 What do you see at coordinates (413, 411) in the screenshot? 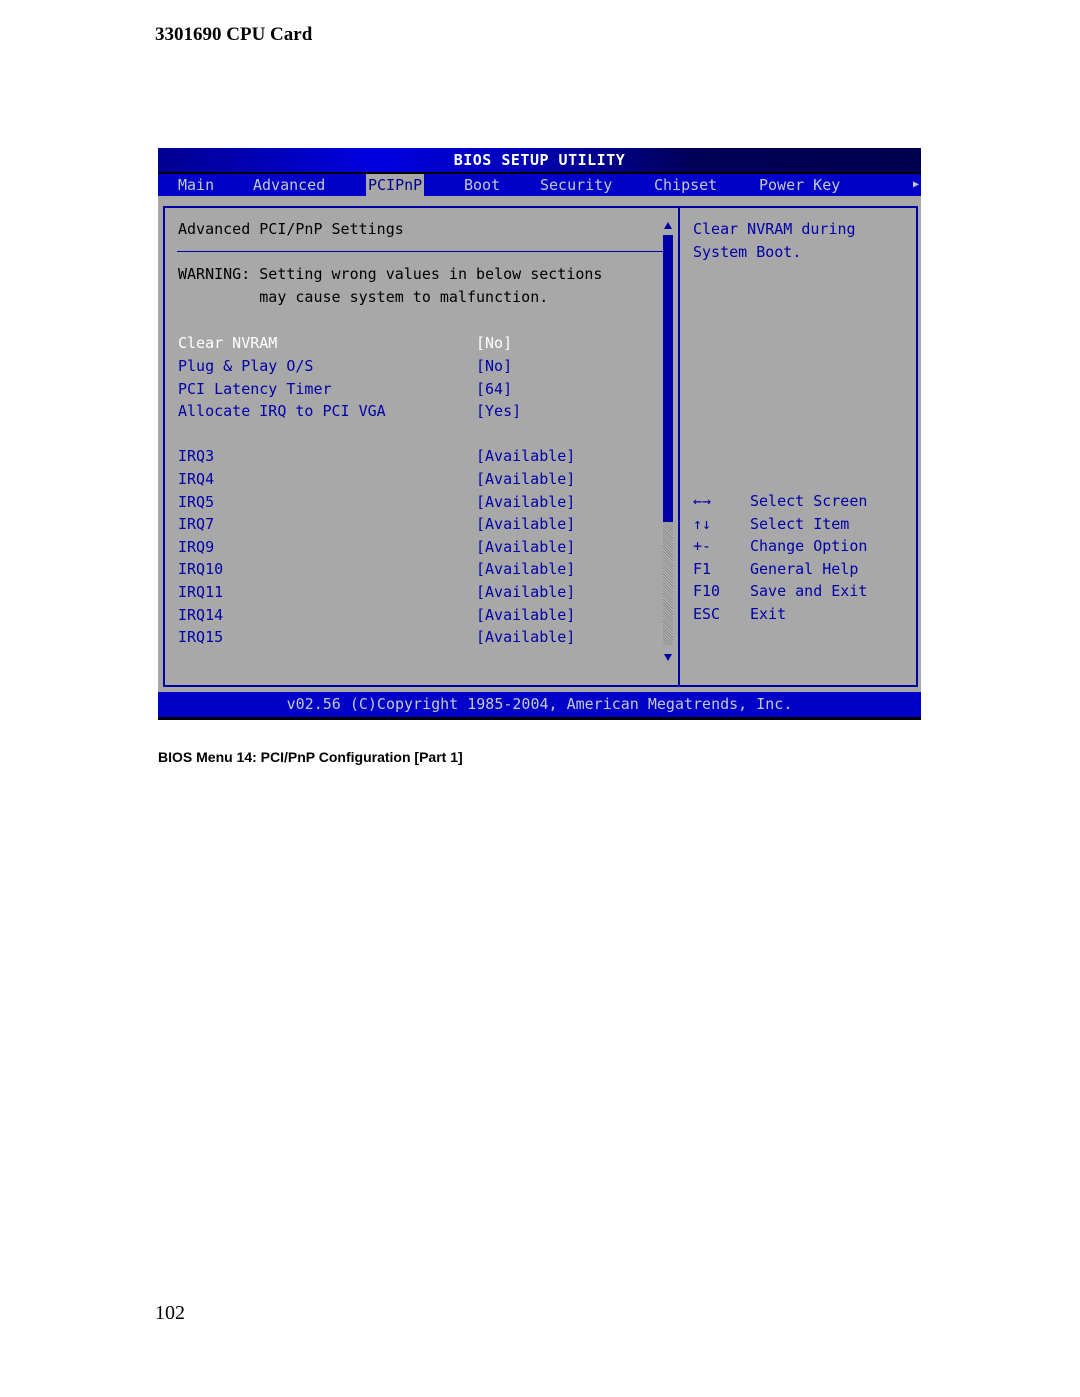
I see `setting-allocate-irq-to-pci-vga: Allocate IRQ to PCI VGA [Yes]` at bounding box center [413, 411].